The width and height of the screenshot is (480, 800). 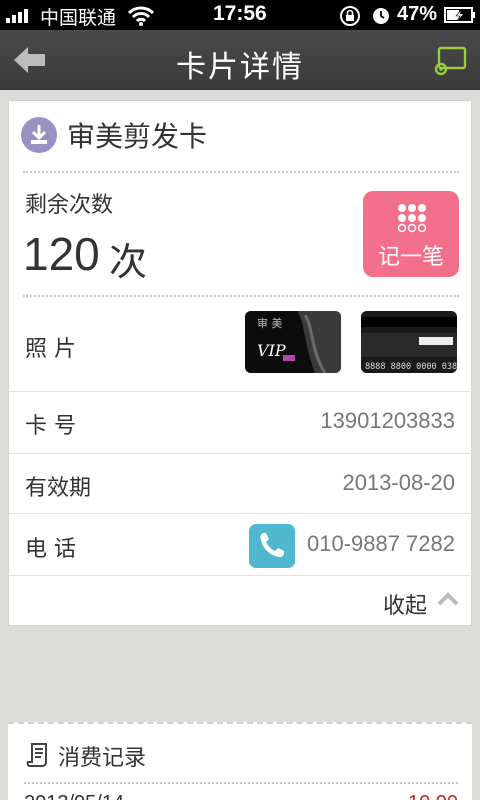 What do you see at coordinates (240, 67) in the screenshot?
I see `page-title: 卡片详情` at bounding box center [240, 67].